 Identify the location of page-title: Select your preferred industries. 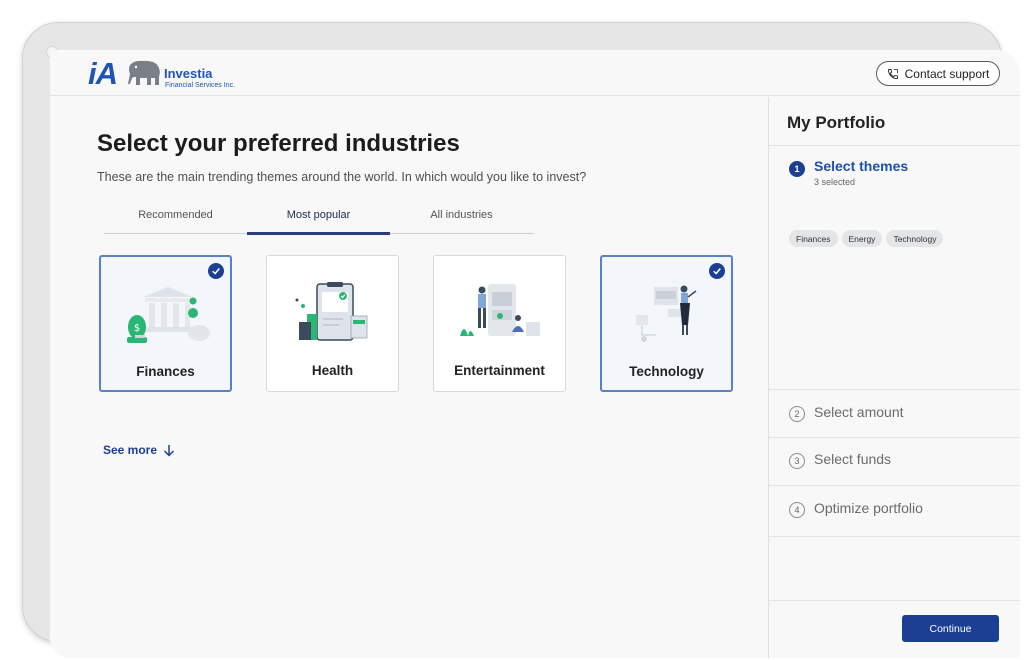
(278, 143).